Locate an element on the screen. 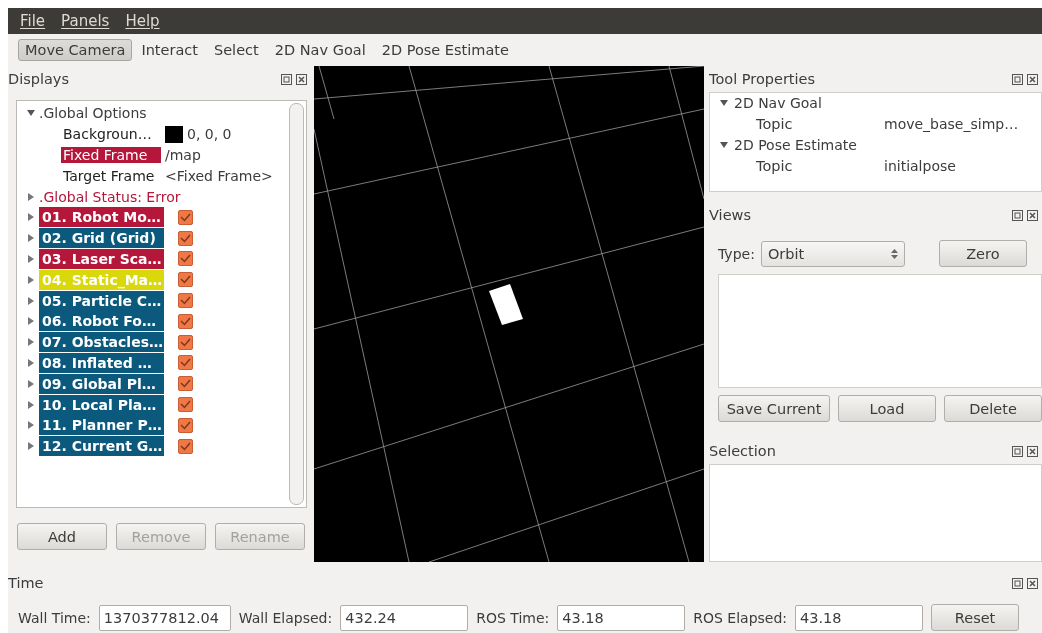  reset-button: Reset is located at coordinates (975, 617).